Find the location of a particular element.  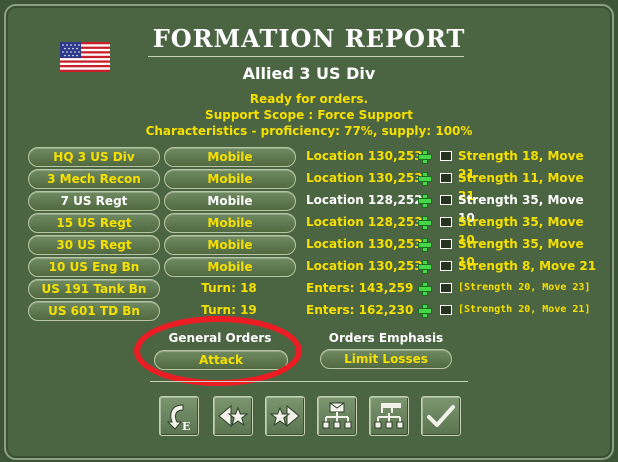

unit-name-button: 15 US Regt is located at coordinates (94, 223).